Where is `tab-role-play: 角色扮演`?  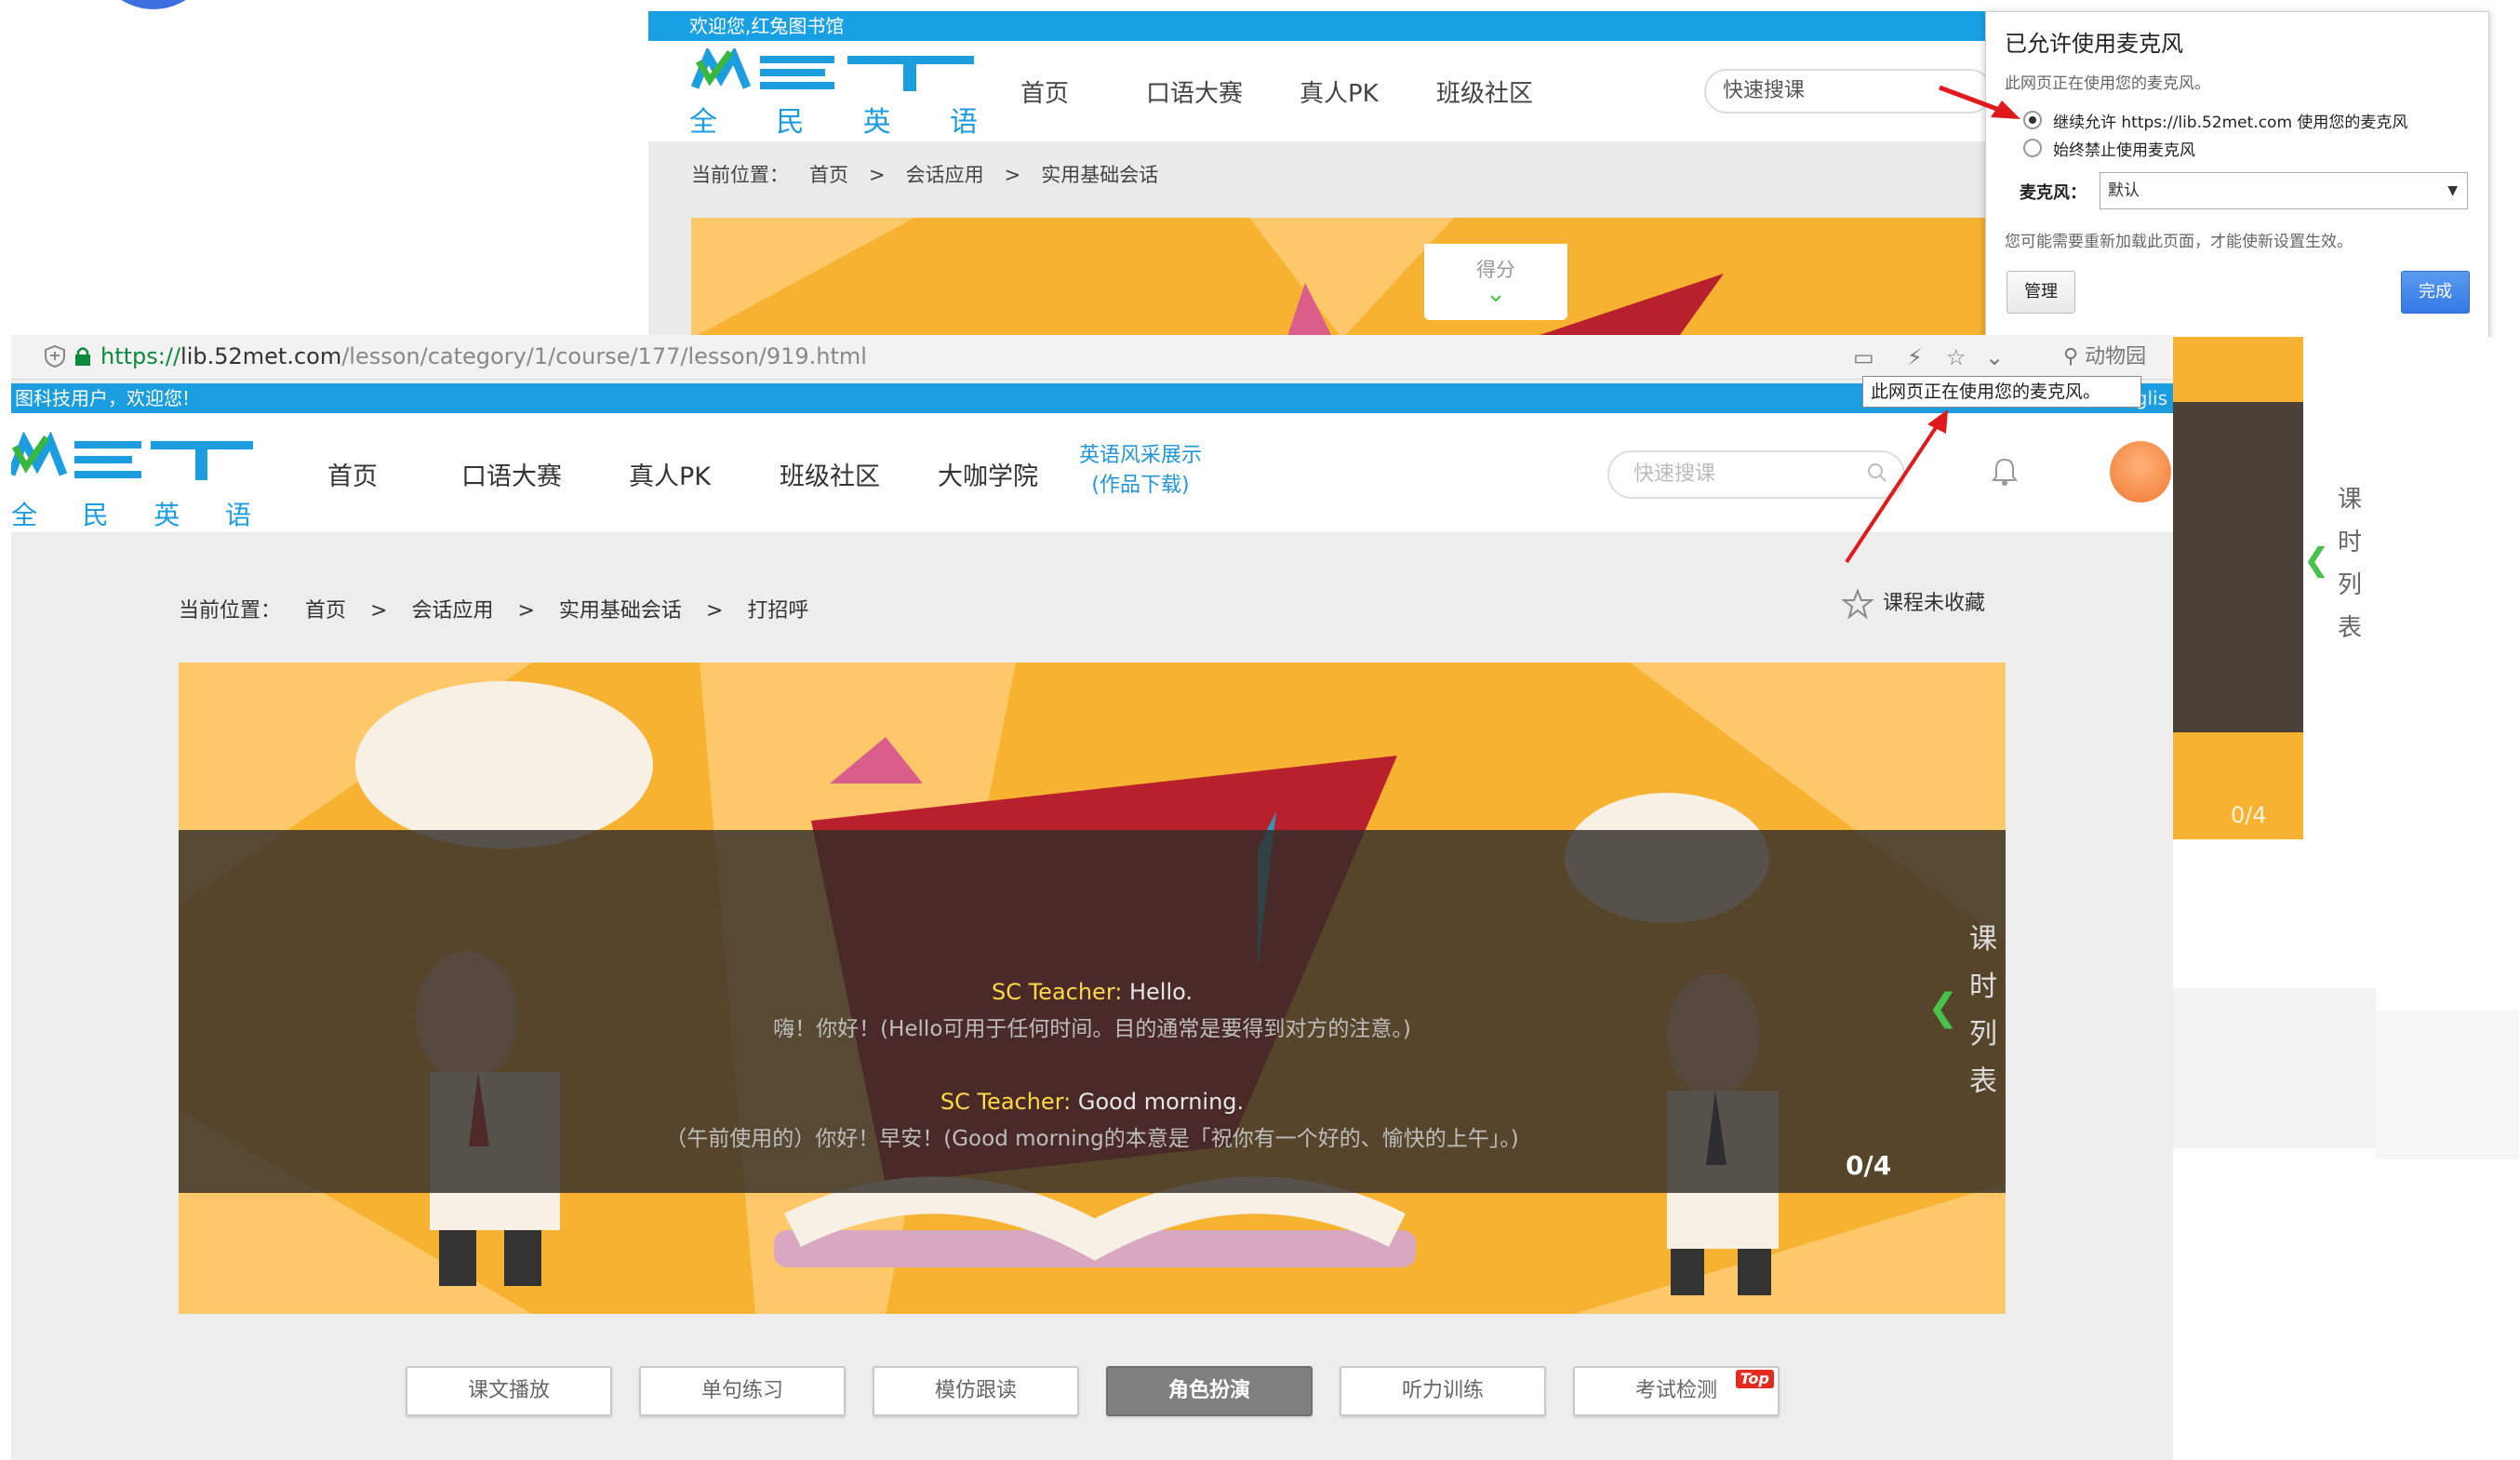 tab-role-play: 角色扮演 is located at coordinates (1209, 1391).